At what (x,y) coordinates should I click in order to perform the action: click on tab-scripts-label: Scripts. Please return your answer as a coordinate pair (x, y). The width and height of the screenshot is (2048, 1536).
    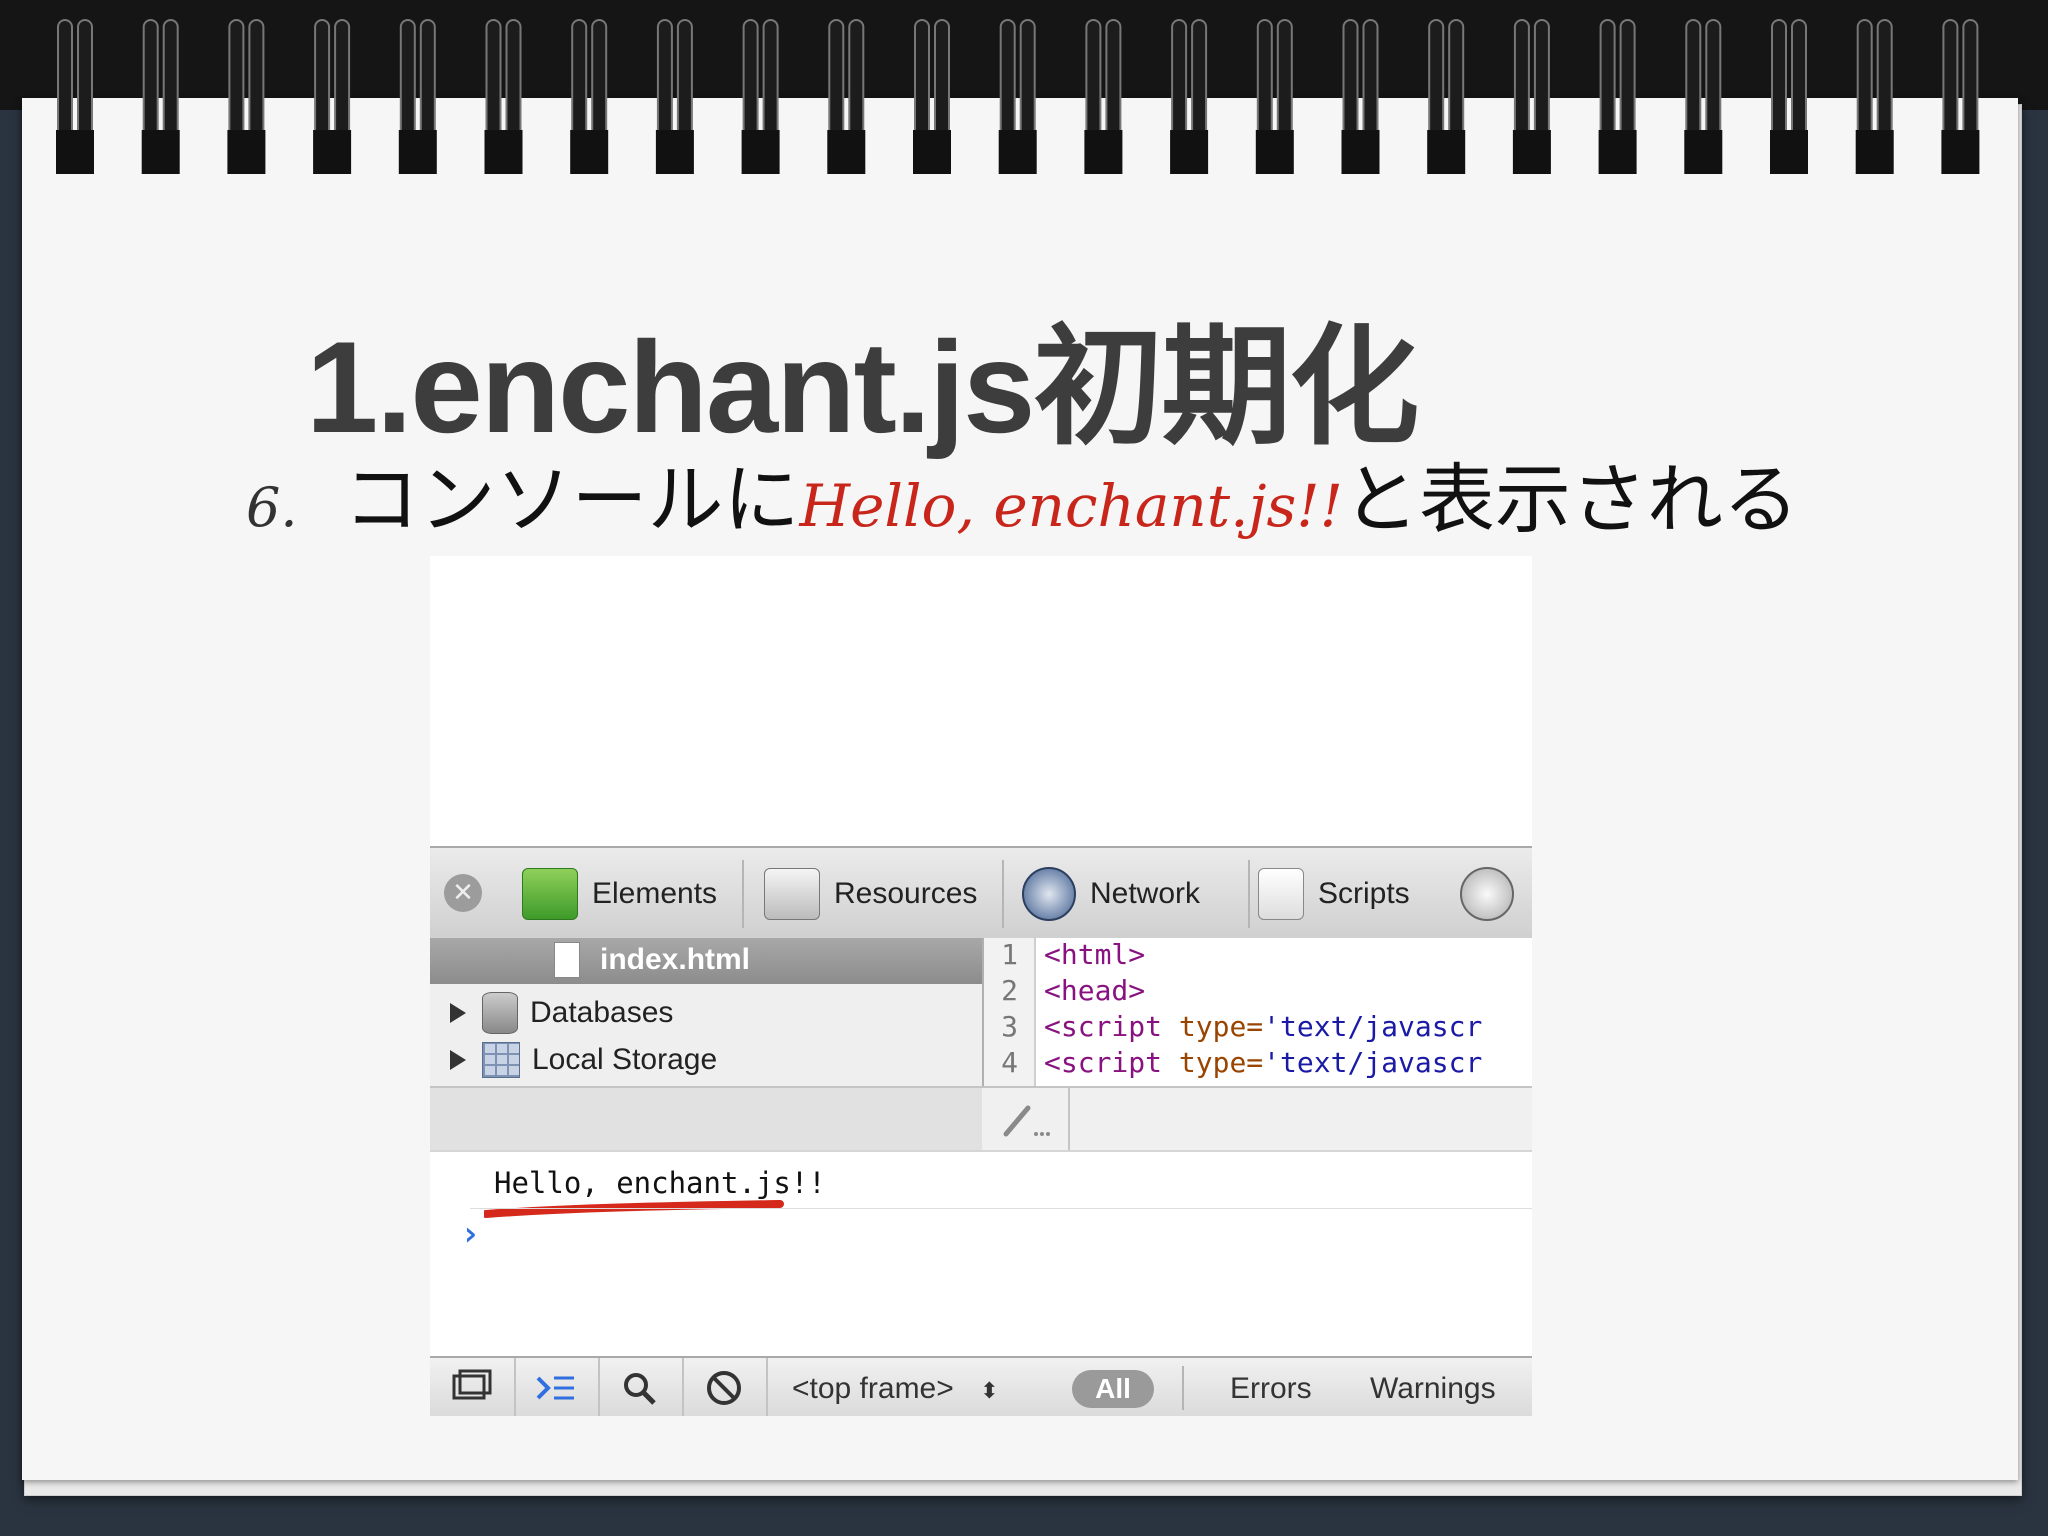
    Looking at the image, I should click on (1364, 893).